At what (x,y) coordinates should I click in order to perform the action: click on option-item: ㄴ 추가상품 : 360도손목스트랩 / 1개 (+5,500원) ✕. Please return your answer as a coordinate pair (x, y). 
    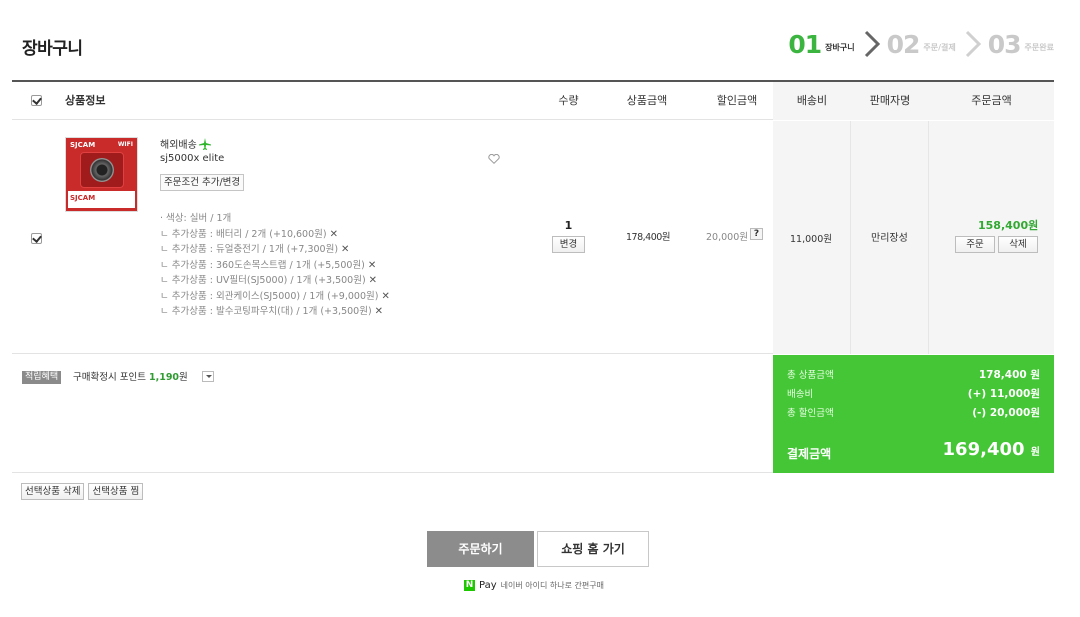
    Looking at the image, I should click on (268, 265).